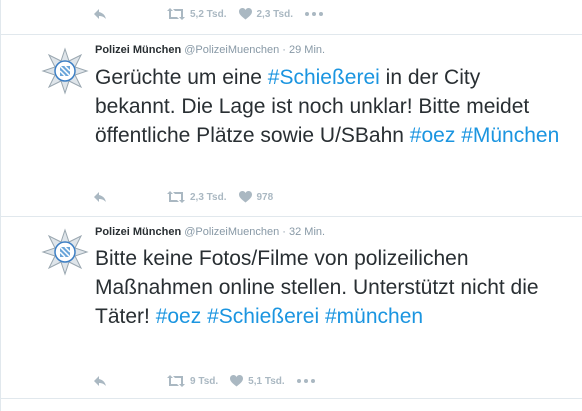 This screenshot has width=582, height=411. I want to click on retweet-button: 9 Tsd., so click(192, 381).